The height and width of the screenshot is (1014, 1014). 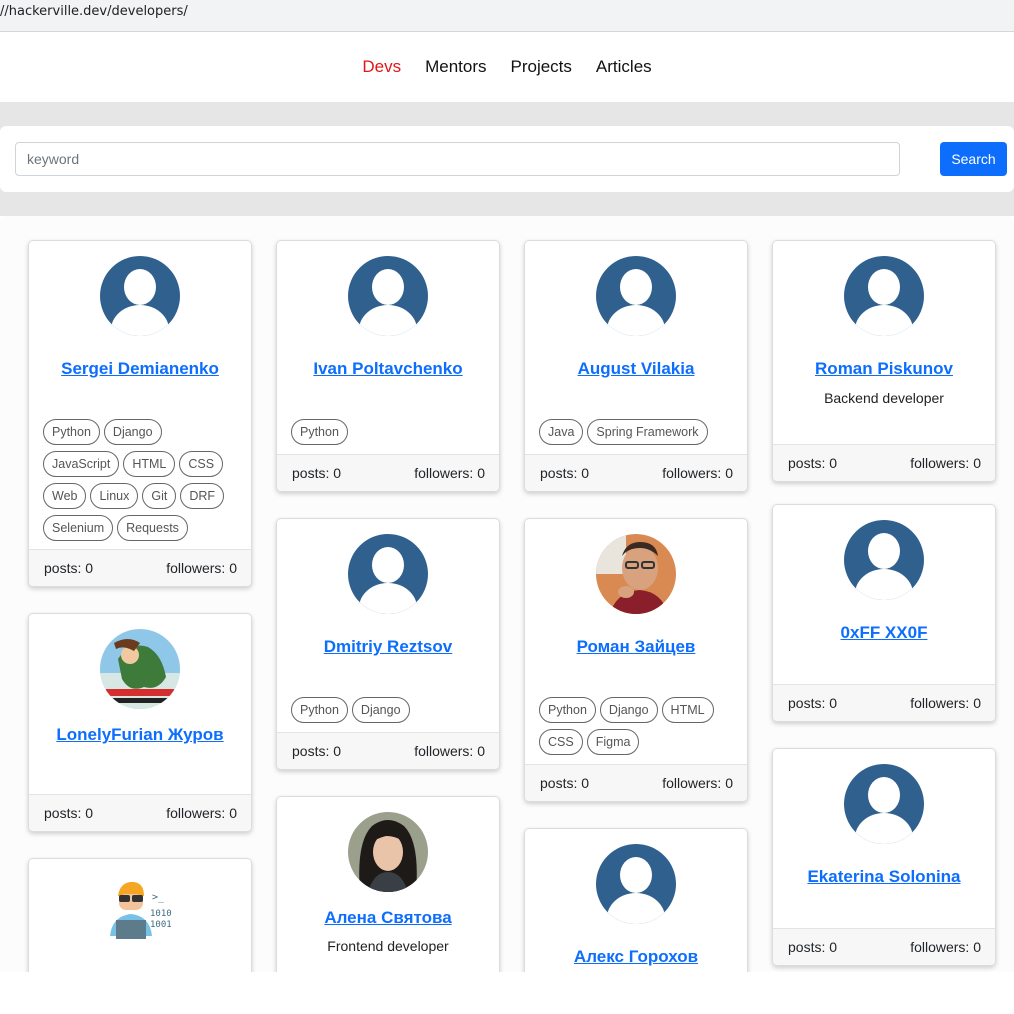 I want to click on skill-tag: Requests, so click(x=152, y=528).